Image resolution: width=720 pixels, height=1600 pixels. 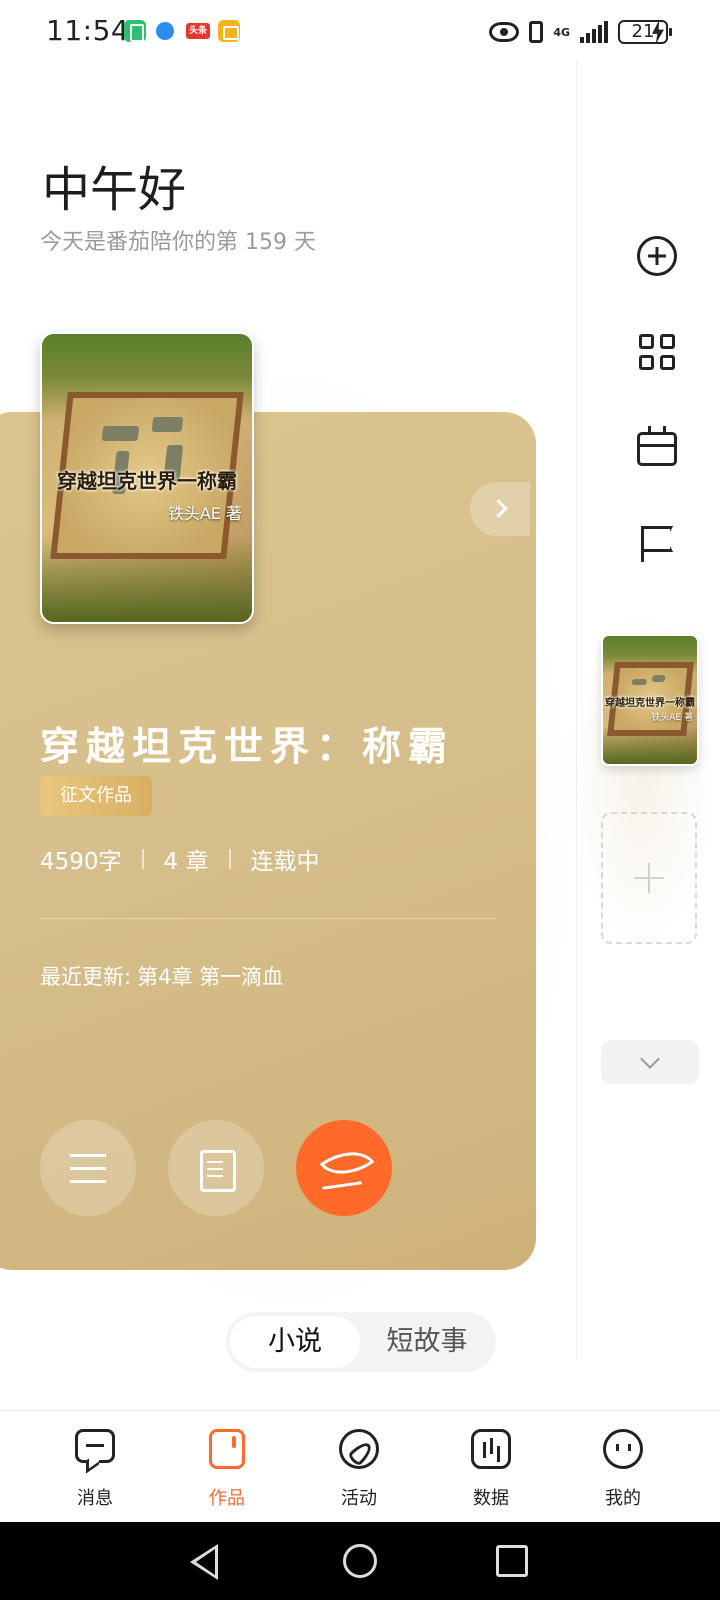 I want to click on nav-works: 作品, so click(x=227, y=1467).